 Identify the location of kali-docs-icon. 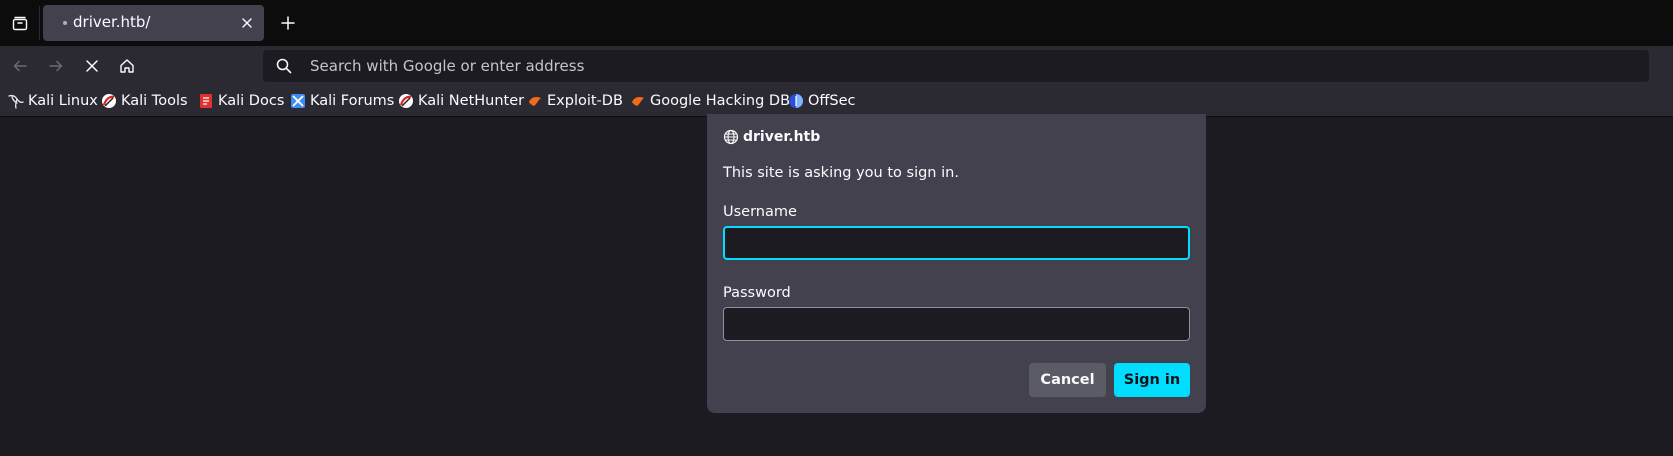
(206, 101).